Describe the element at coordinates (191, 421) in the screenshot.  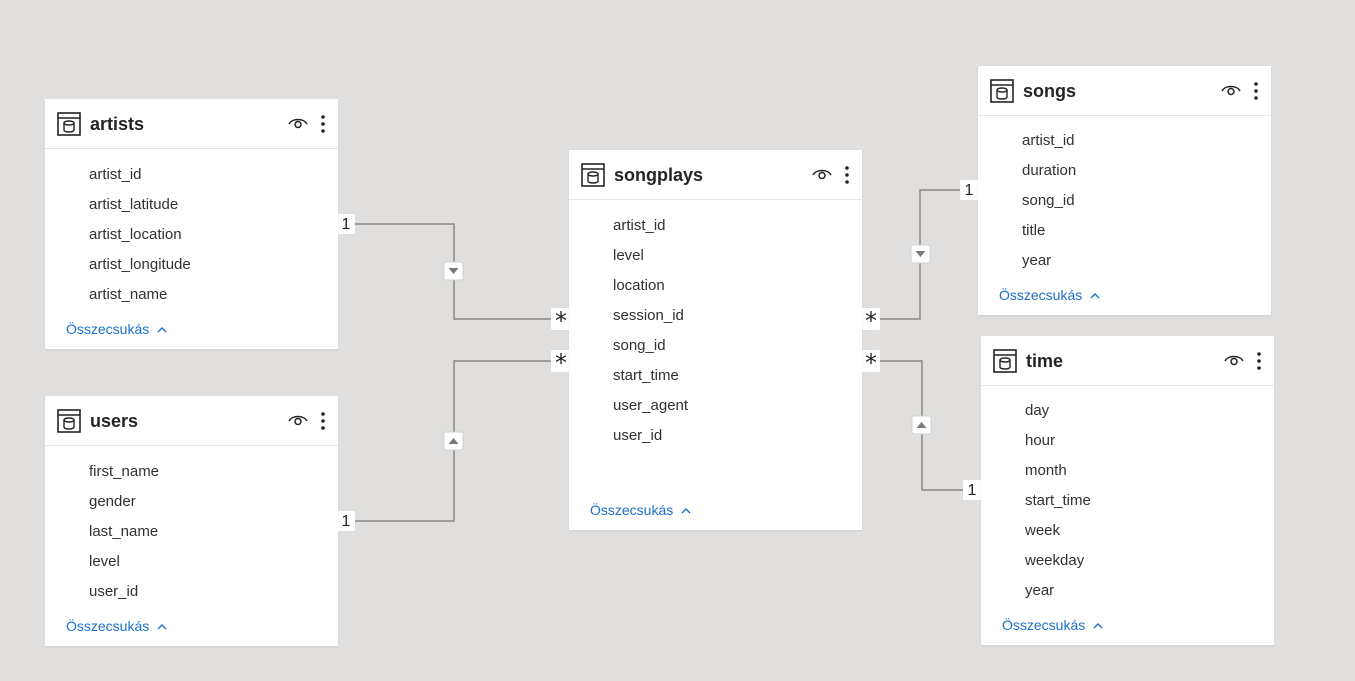
I see `table-card-header: users` at that location.